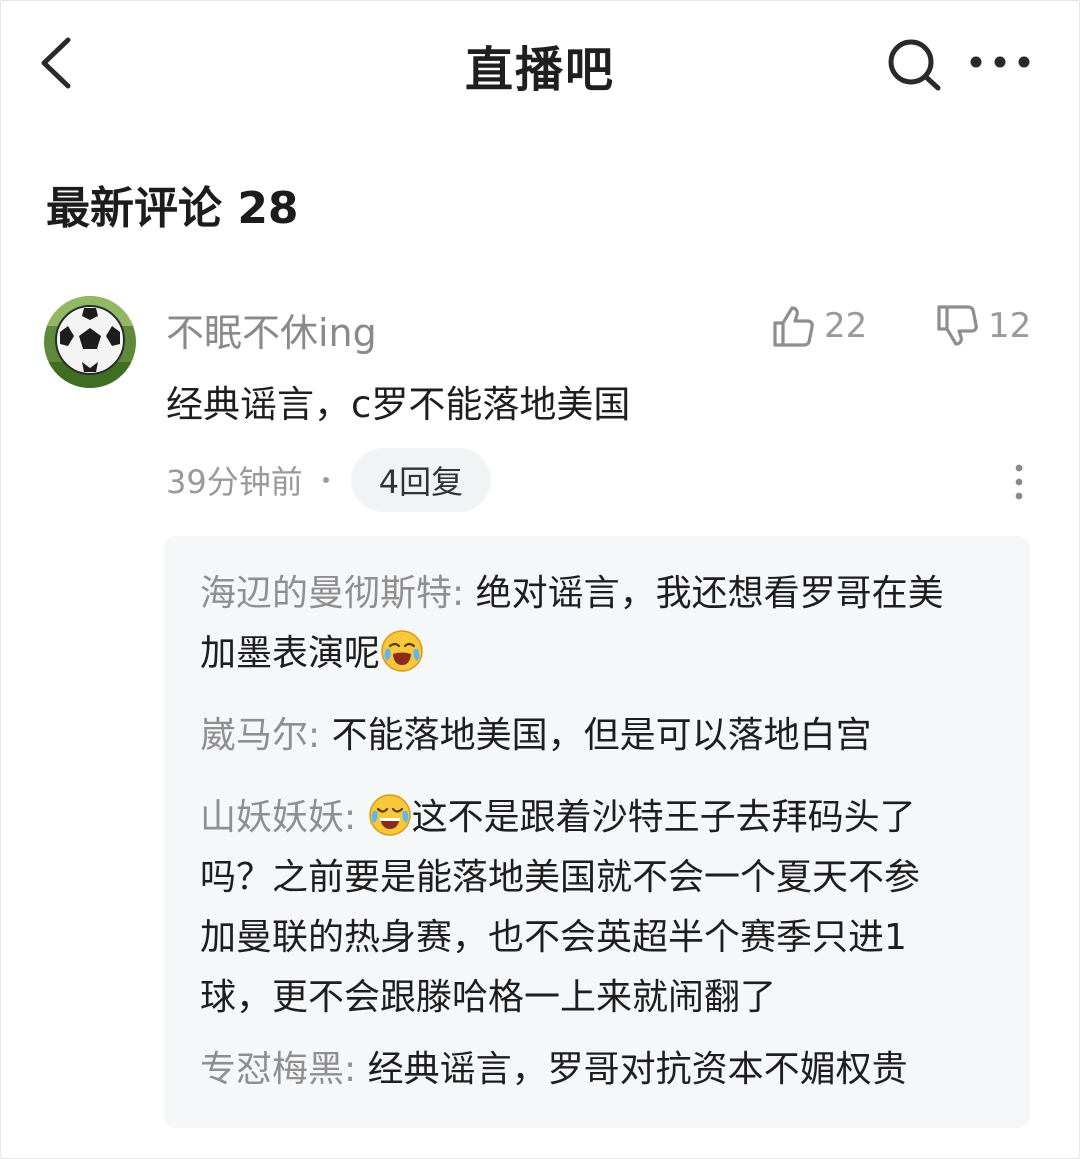  Describe the element at coordinates (172, 208) in the screenshot. I see `section-title: 最新评论 28` at that location.